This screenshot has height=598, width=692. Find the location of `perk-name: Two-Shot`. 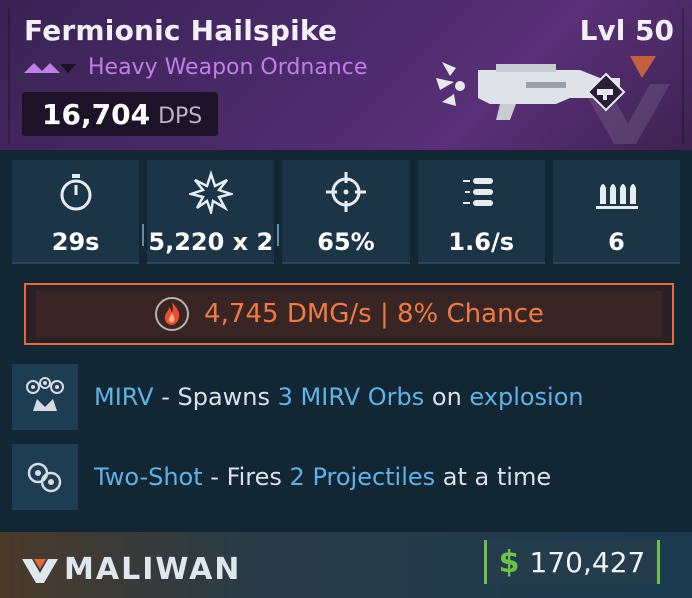

perk-name: Two-Shot is located at coordinates (148, 477).